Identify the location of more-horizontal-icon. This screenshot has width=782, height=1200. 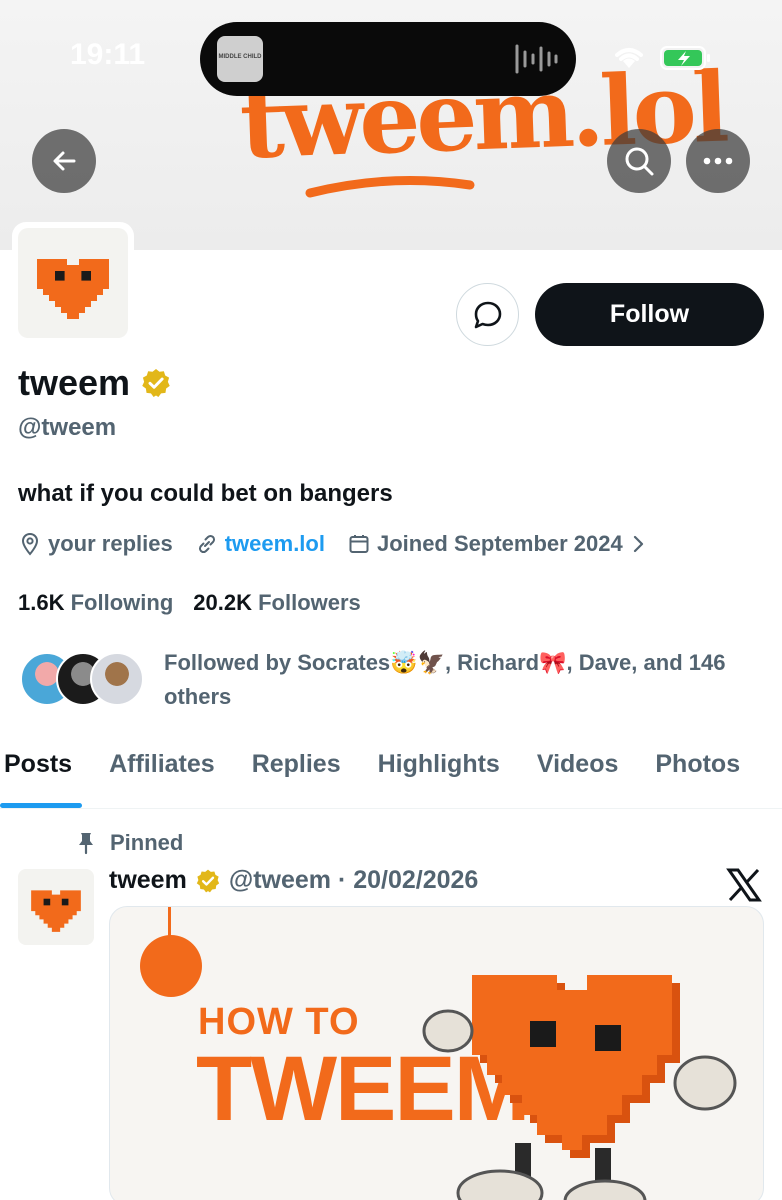
(718, 161).